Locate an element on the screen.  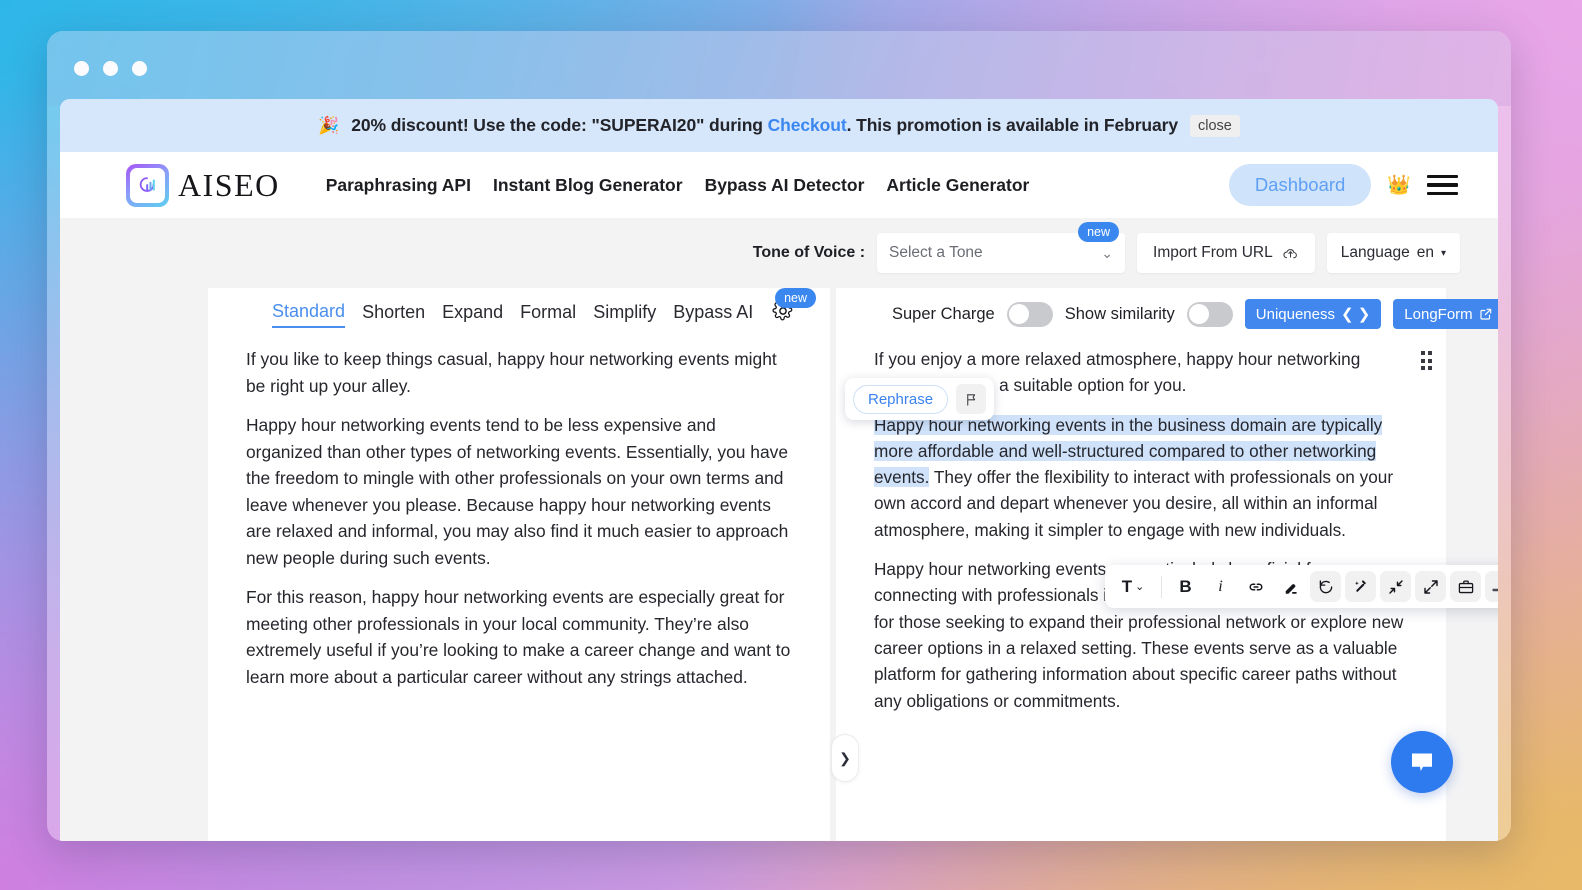
tab-bypass-ai: Bypass AI is located at coordinates (713, 314).